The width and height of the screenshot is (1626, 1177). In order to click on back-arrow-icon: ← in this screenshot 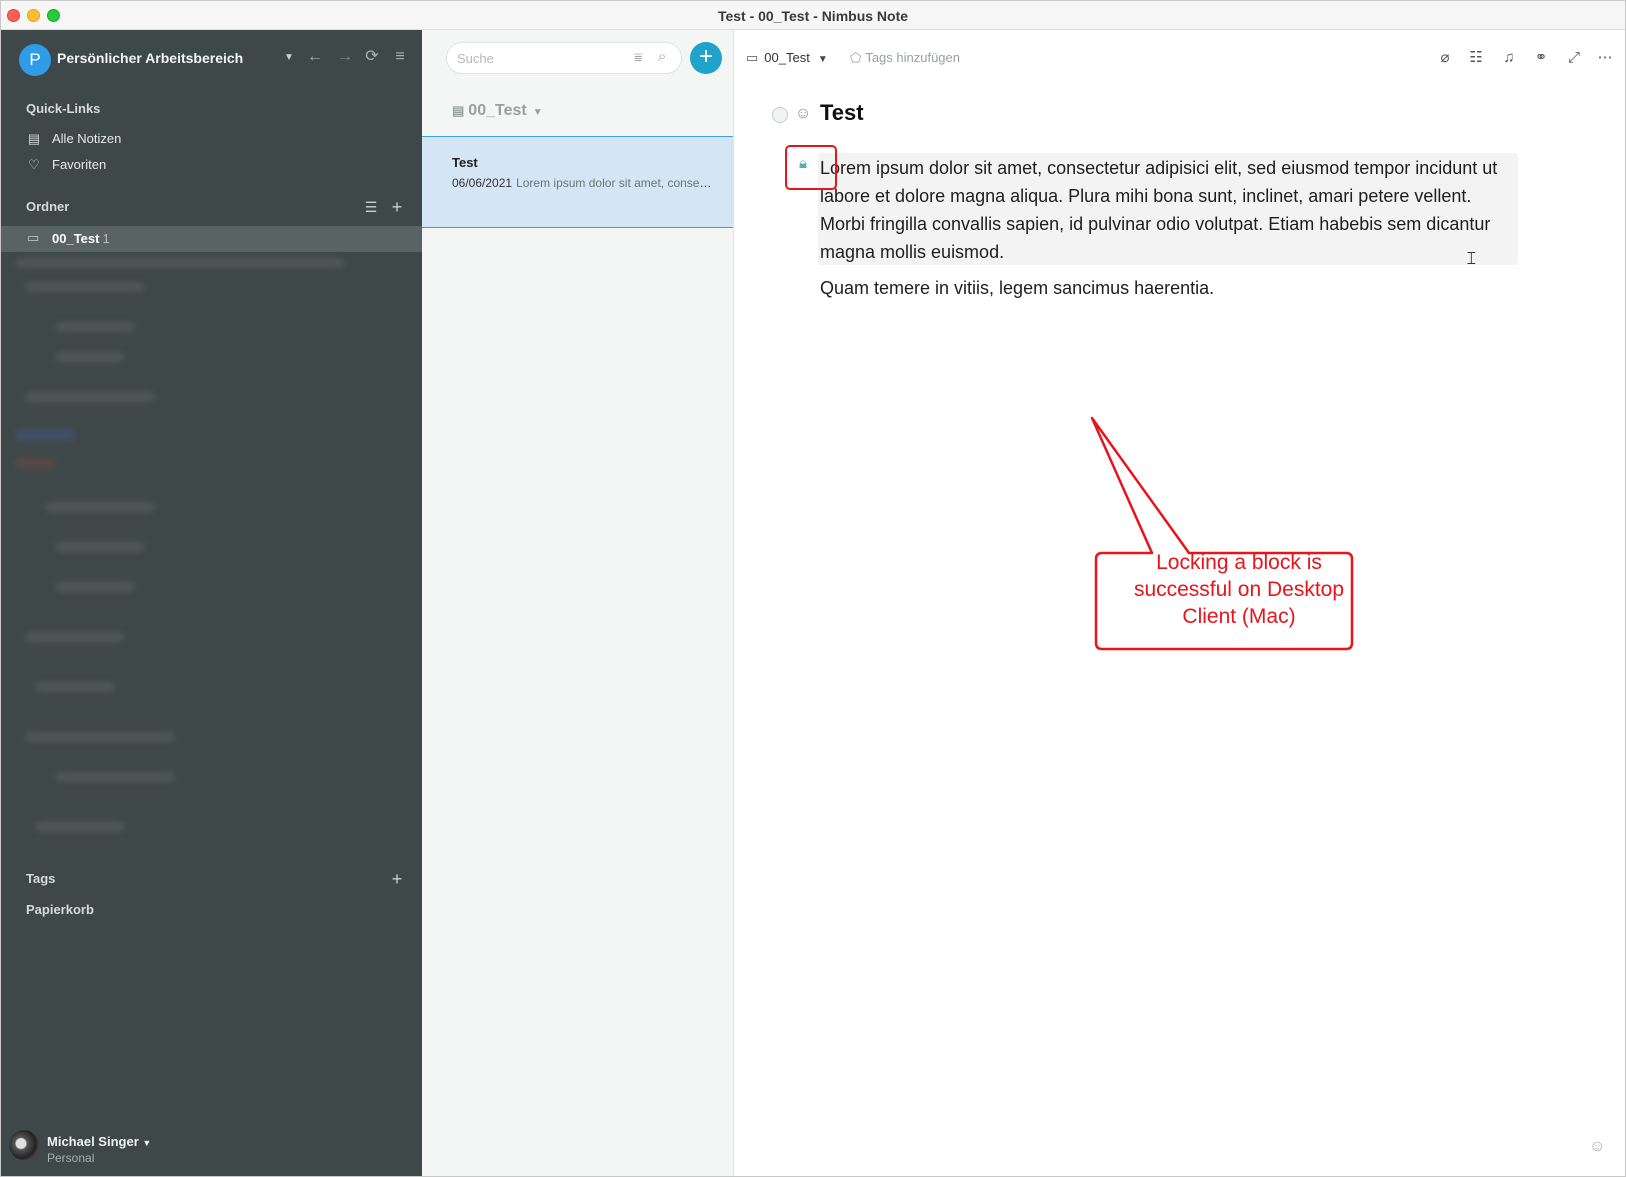, I will do `click(315, 57)`.